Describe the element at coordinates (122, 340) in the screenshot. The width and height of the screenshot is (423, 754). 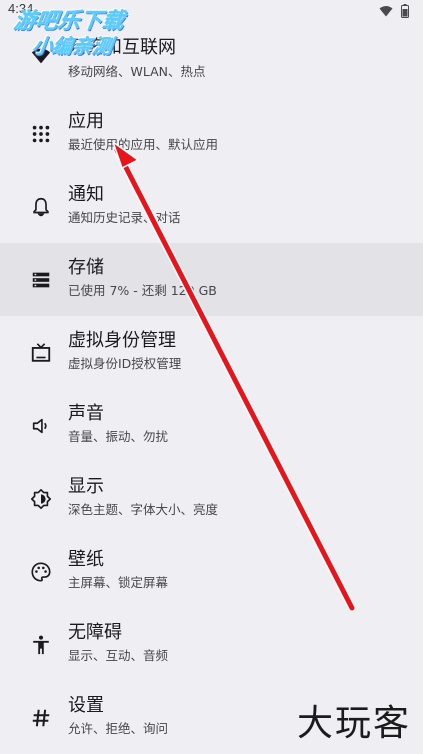
I see `settings-item-title: 虚拟身份管理` at that location.